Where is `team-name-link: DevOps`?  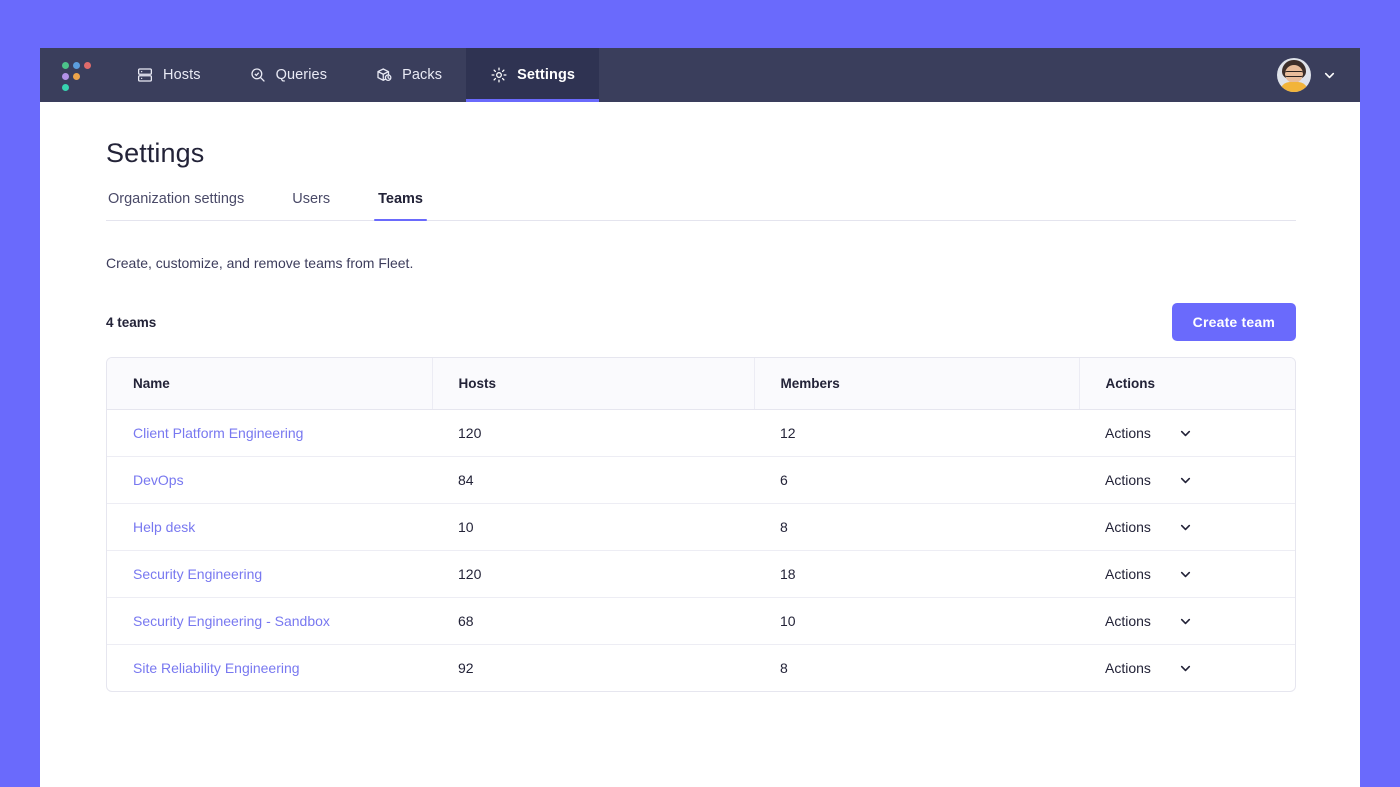
team-name-link: DevOps is located at coordinates (158, 480).